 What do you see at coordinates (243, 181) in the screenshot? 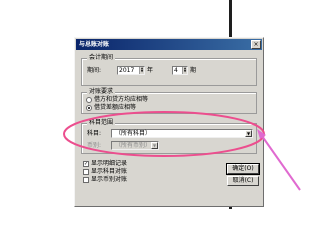
I see `cancel-button: 取消(C)` at bounding box center [243, 181].